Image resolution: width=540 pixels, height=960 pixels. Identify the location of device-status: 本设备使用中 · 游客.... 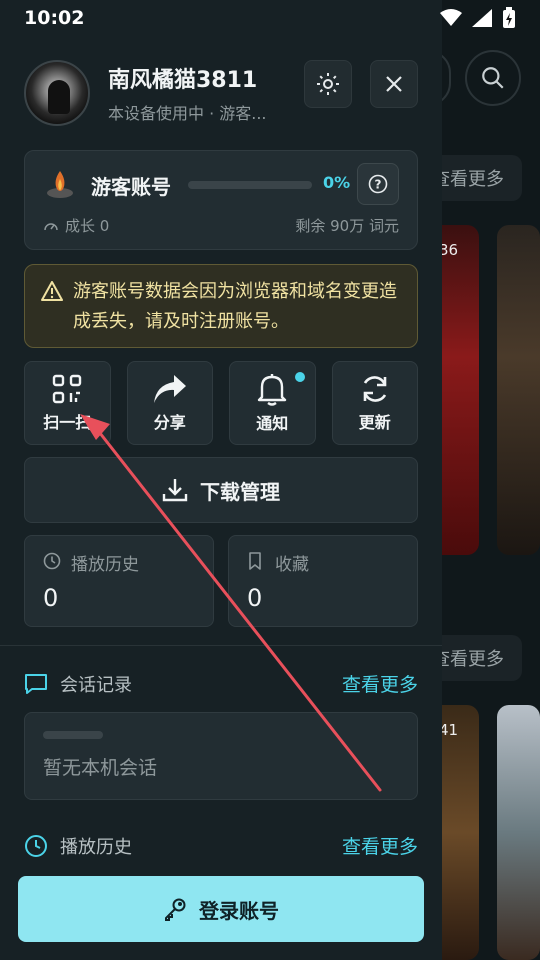
(187, 113).